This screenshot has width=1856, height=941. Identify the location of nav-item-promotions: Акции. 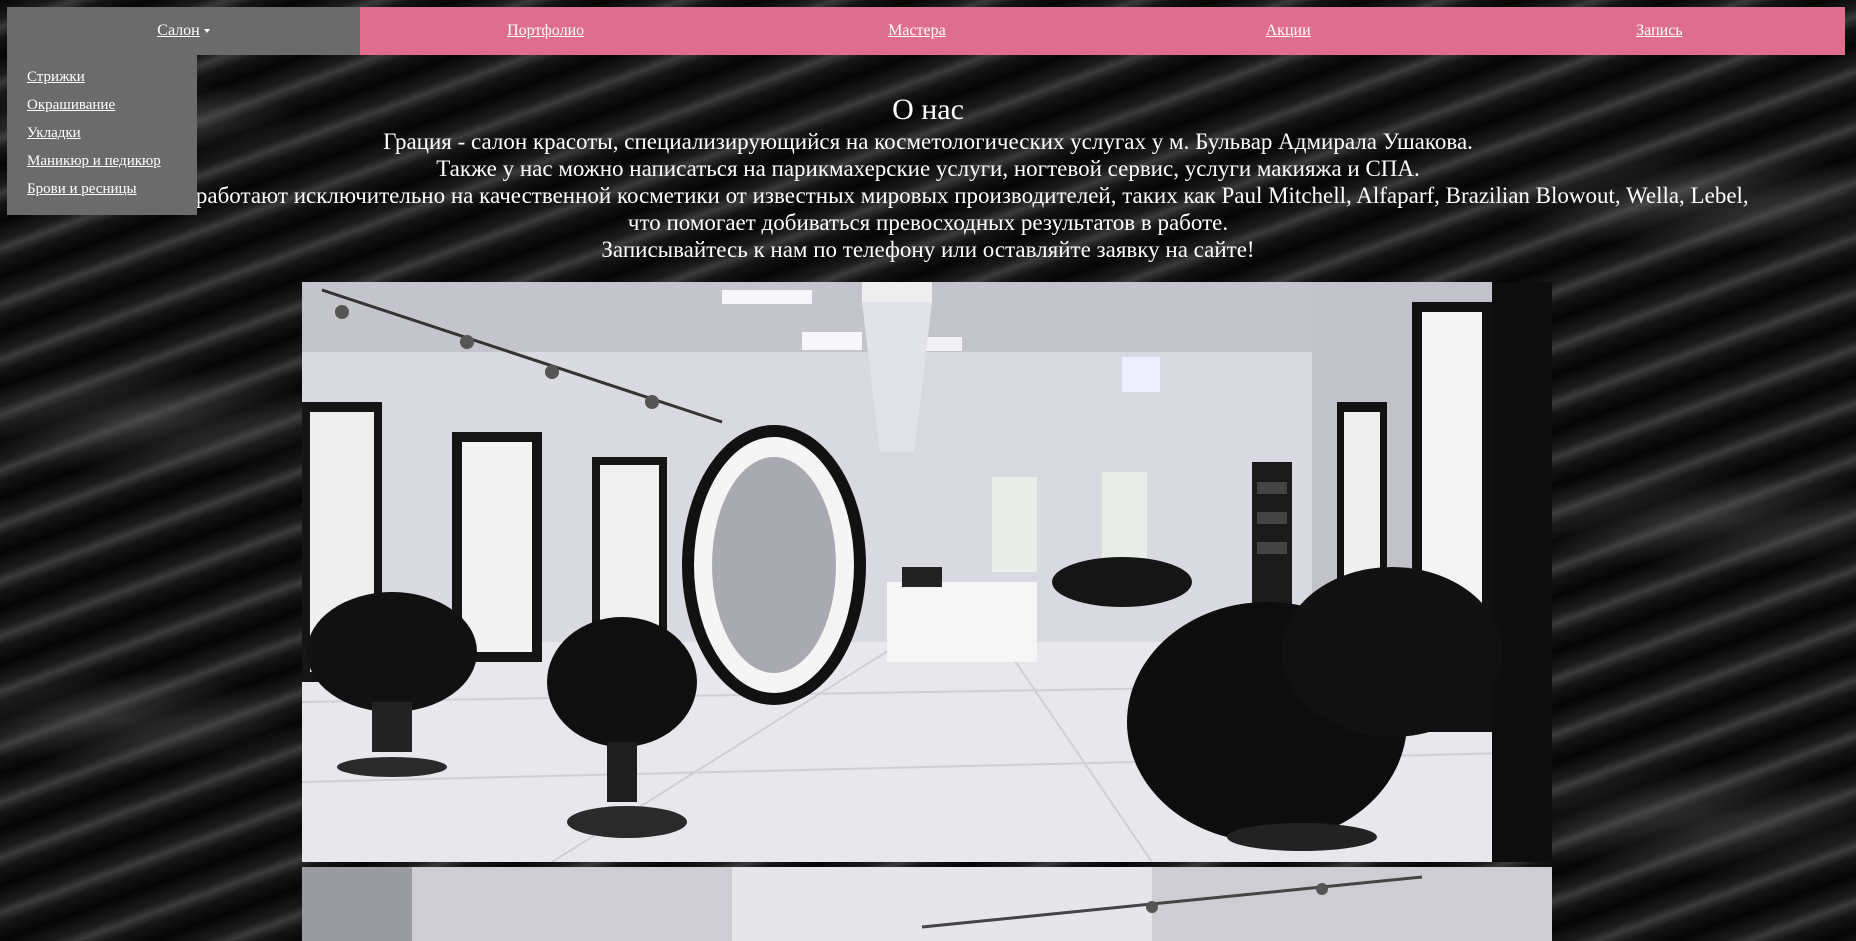
(1288, 31).